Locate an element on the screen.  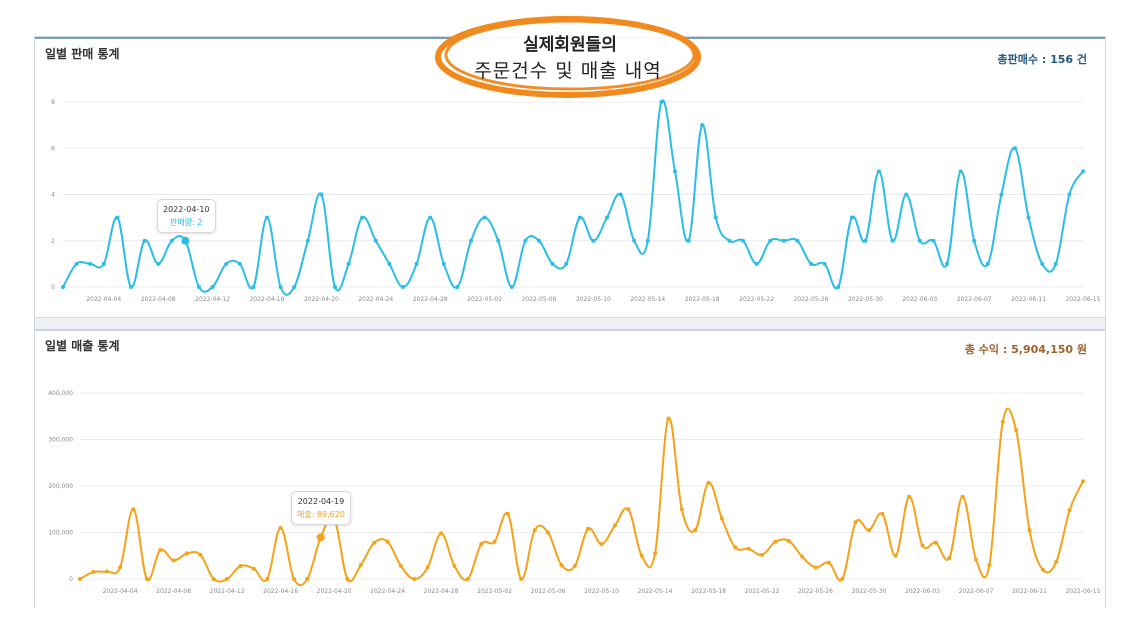
revenue-ytick-label: 300,000 is located at coordinates (60, 440).